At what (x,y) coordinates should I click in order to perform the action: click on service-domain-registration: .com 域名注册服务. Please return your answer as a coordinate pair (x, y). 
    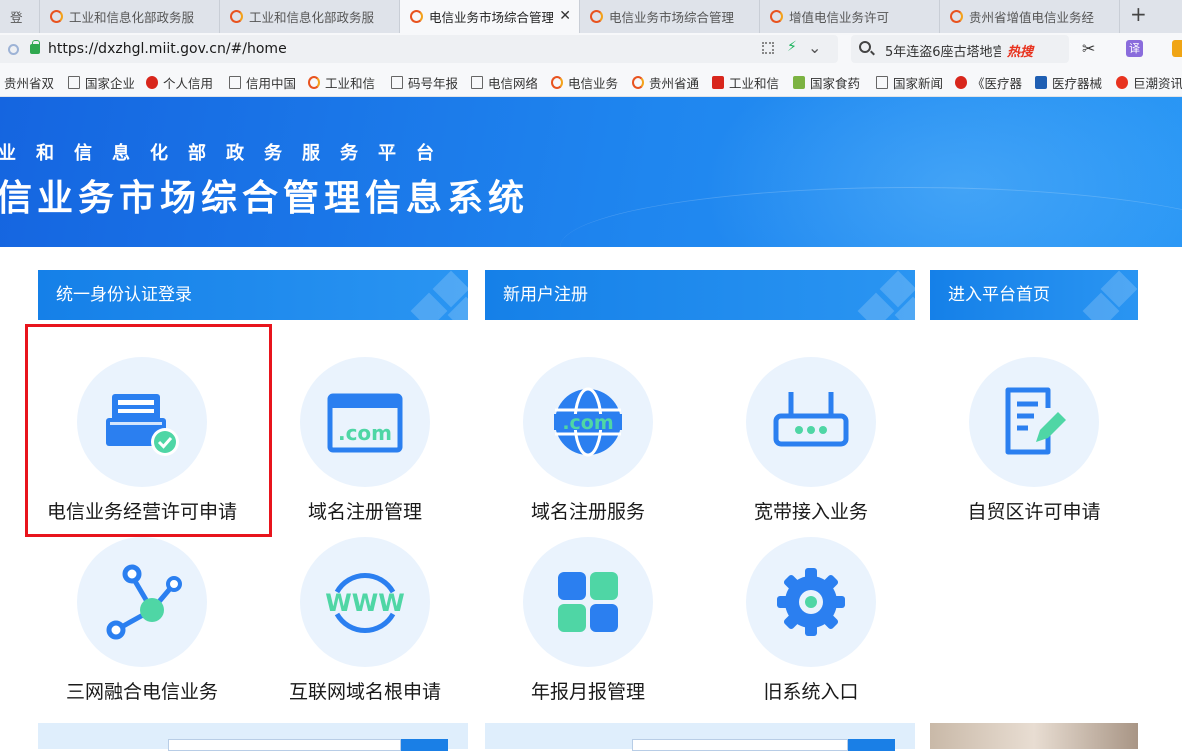
    Looking at the image, I should click on (583, 442).